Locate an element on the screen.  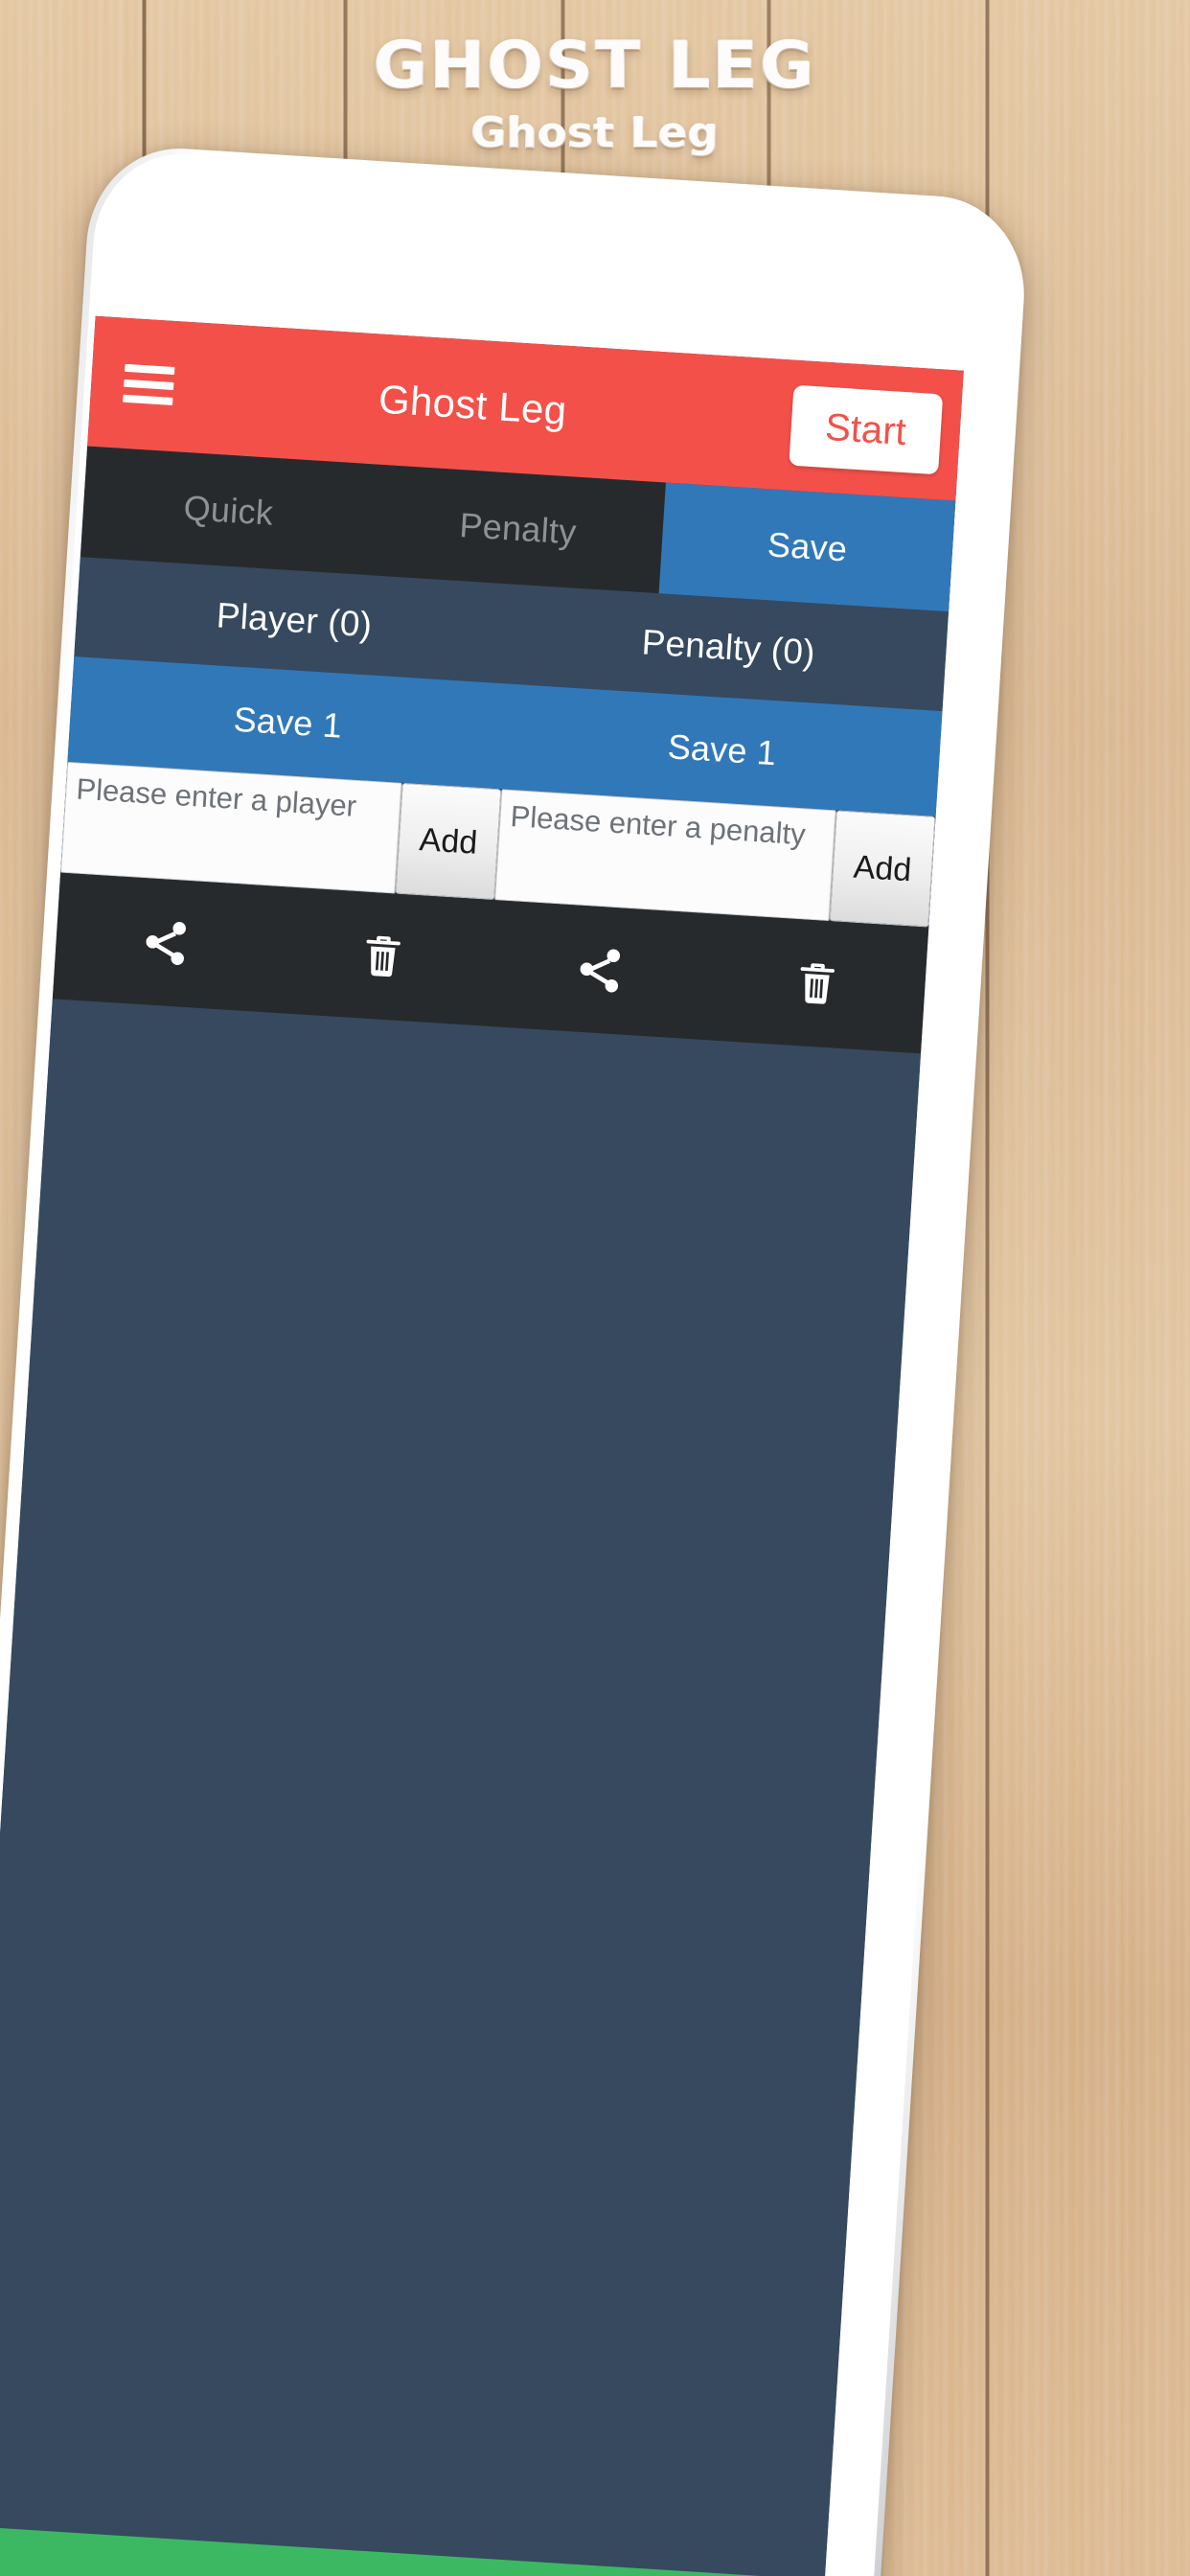
page-title: Ghost Leg is located at coordinates (473, 404).